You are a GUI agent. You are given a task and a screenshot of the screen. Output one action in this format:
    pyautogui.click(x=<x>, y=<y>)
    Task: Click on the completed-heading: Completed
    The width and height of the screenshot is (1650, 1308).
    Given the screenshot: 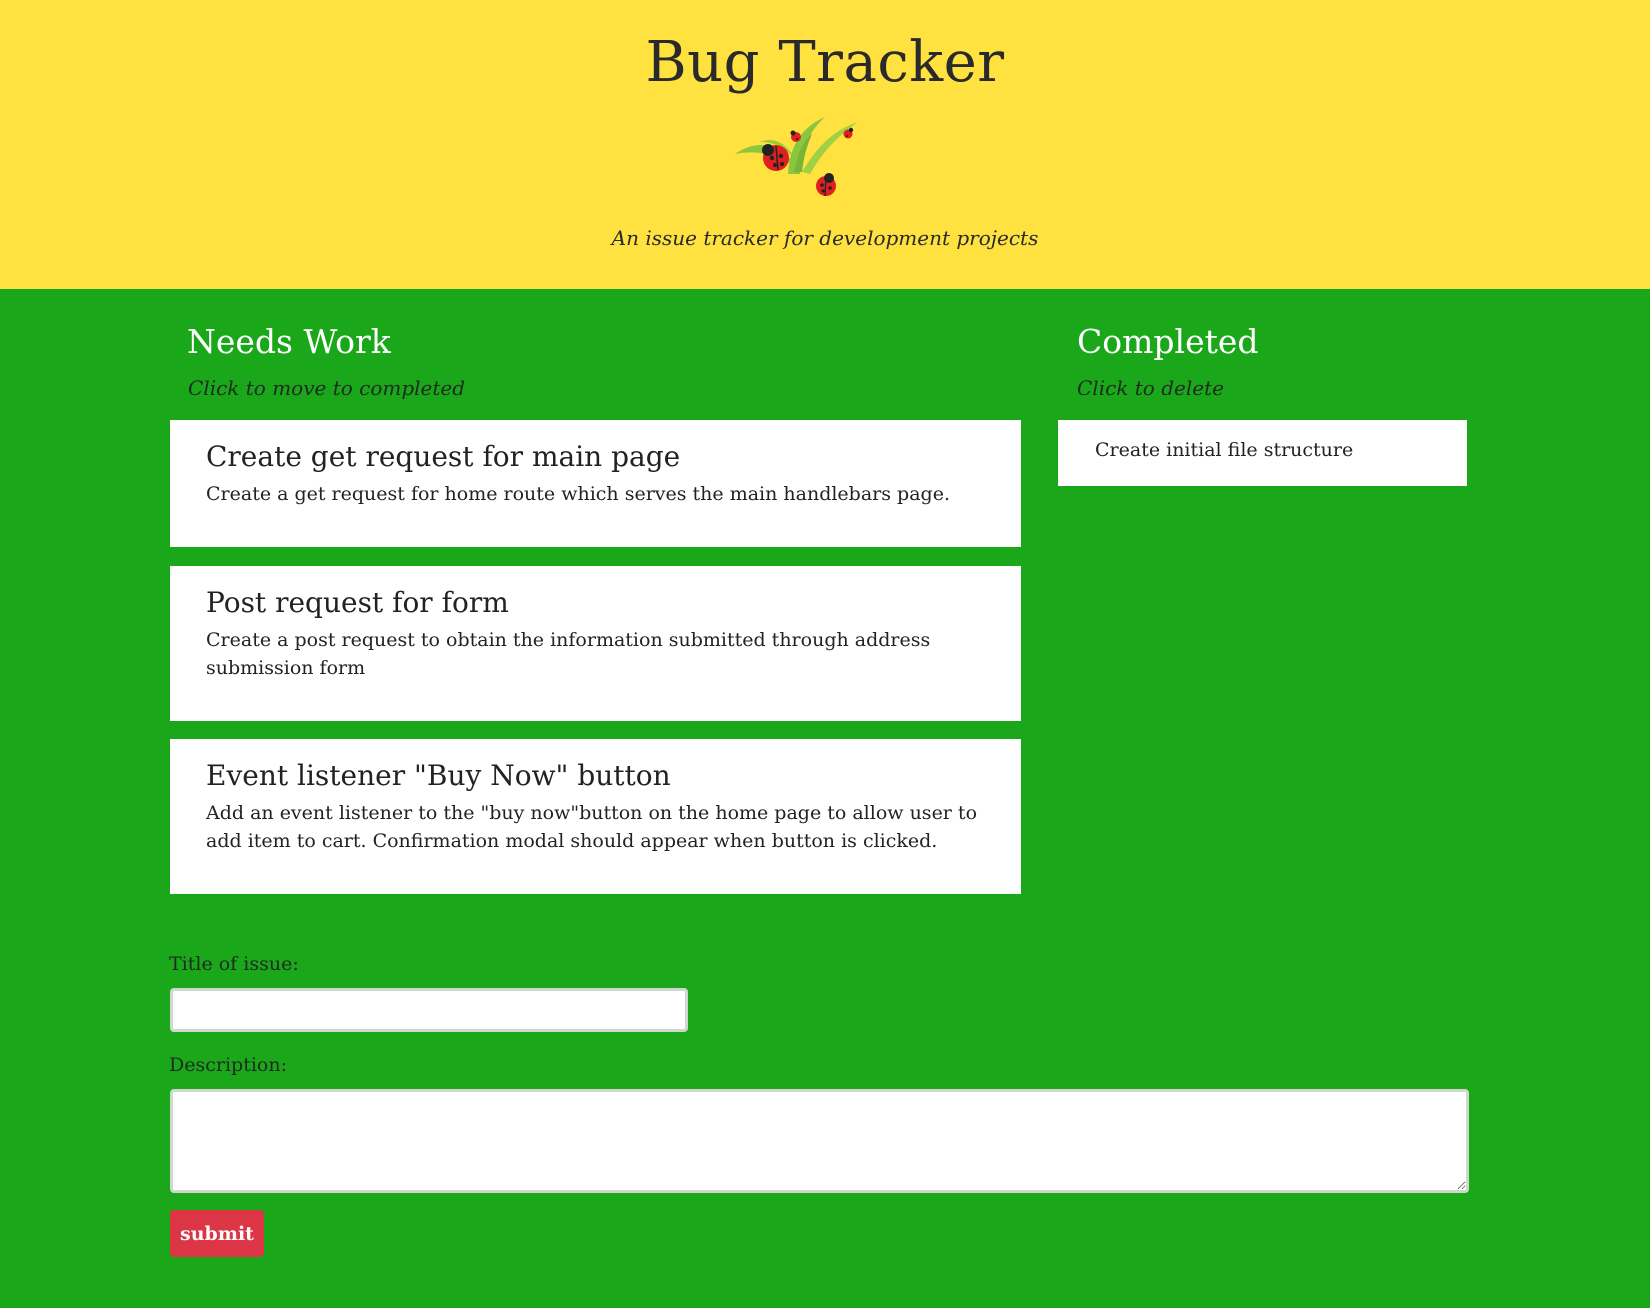 What is the action you would take?
    pyautogui.click(x=1168, y=341)
    